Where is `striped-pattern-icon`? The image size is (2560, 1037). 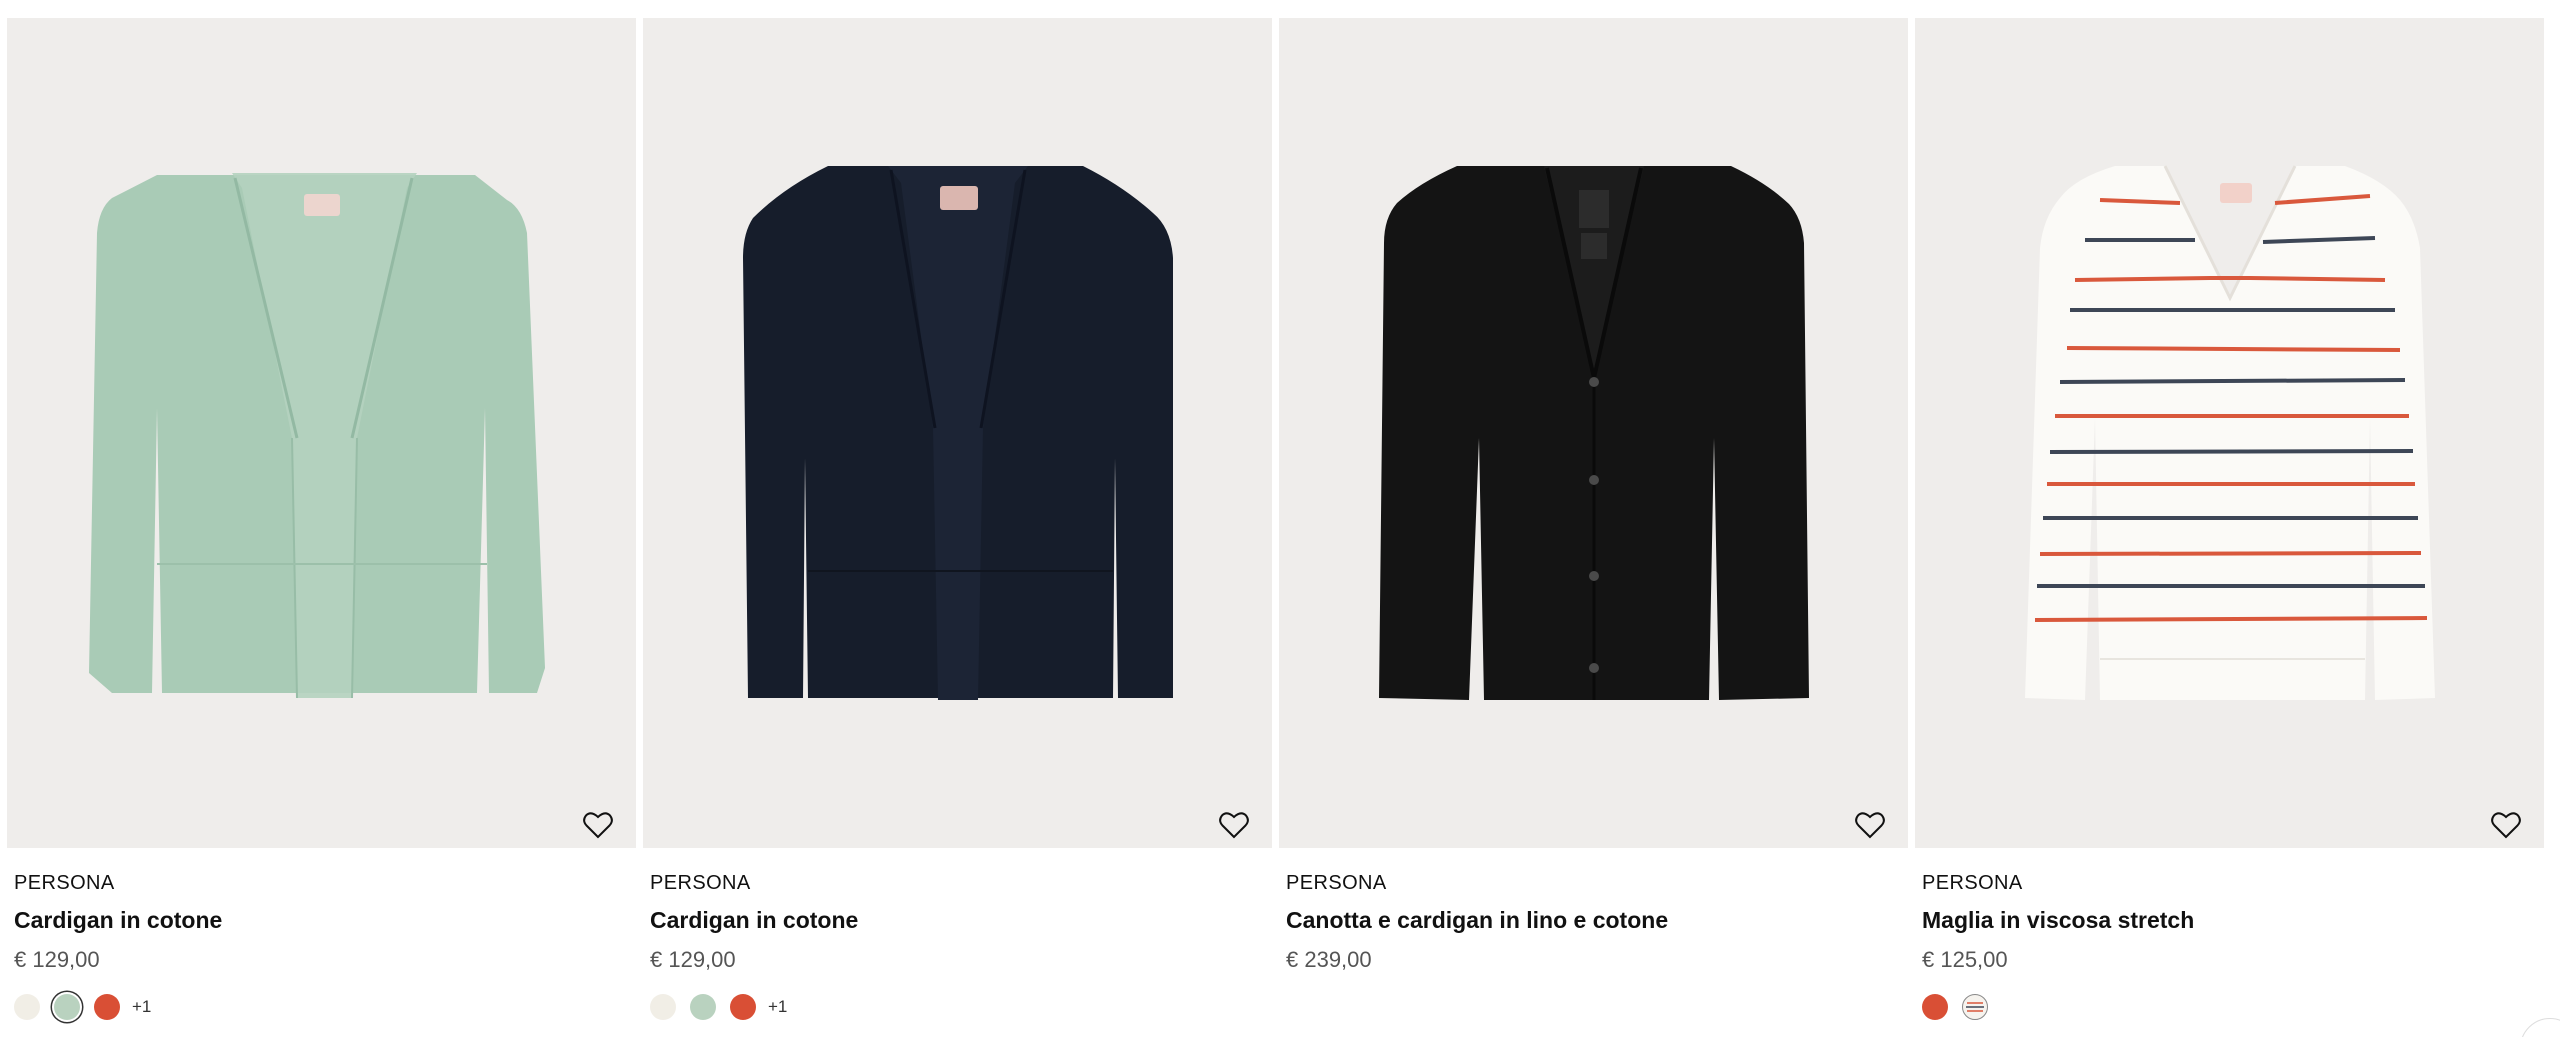
striped-pattern-icon is located at coordinates (1975, 1007).